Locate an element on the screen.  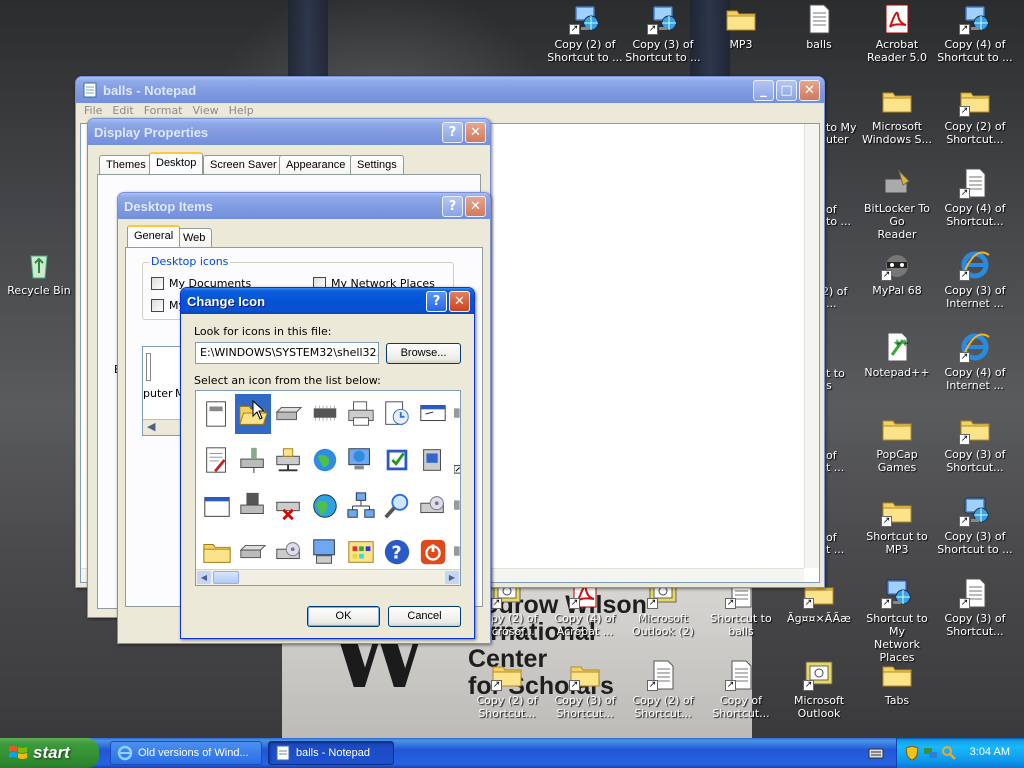
minimize-button: _ is located at coordinates (763, 90).